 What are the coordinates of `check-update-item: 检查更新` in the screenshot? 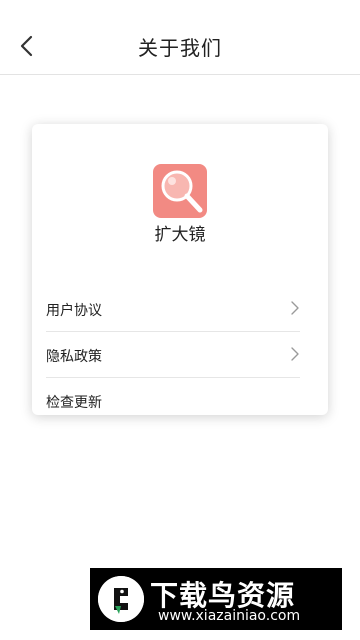 It's located at (173, 400).